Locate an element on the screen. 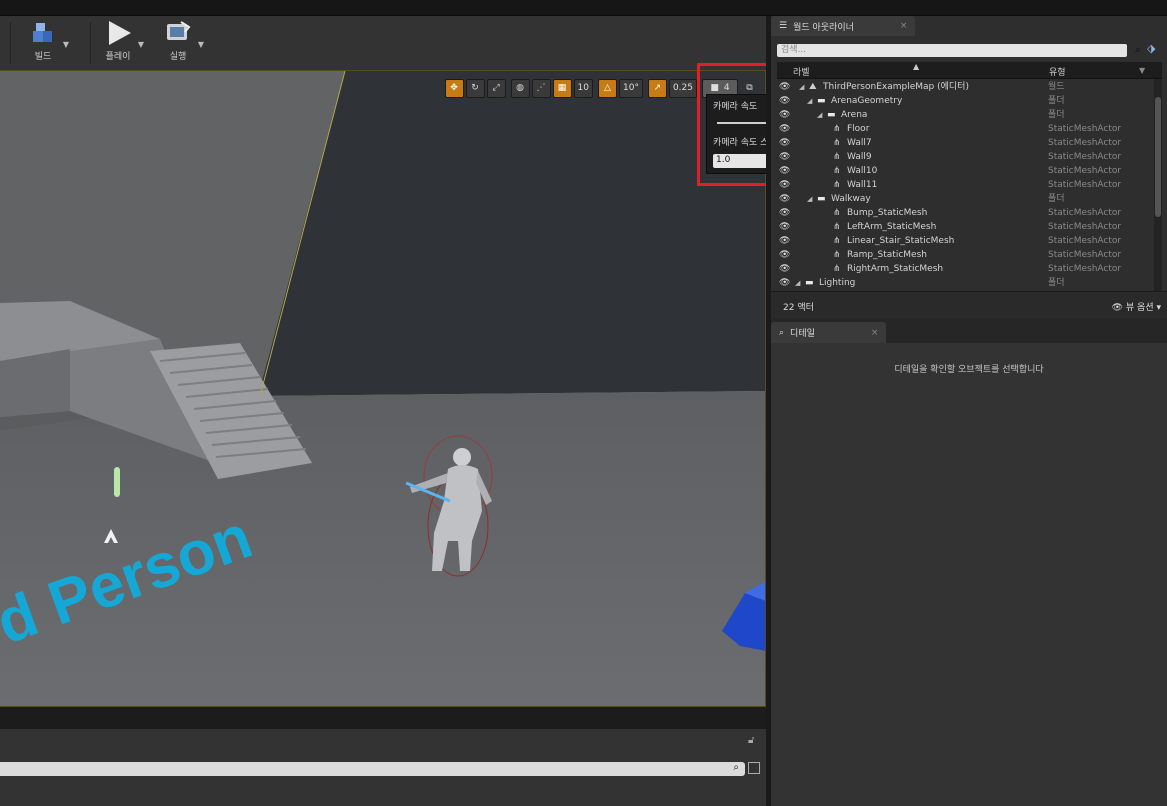 The height and width of the screenshot is (806, 1167). column-label-header: 라벨 is located at coordinates (801, 71).